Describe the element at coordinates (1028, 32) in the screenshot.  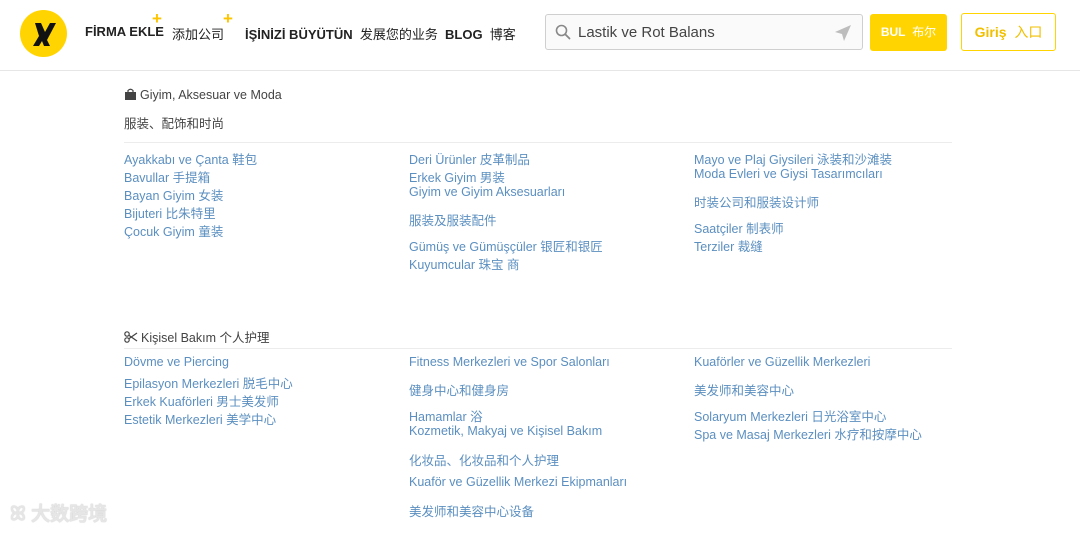
I see `login-button-label-cn: 入口` at that location.